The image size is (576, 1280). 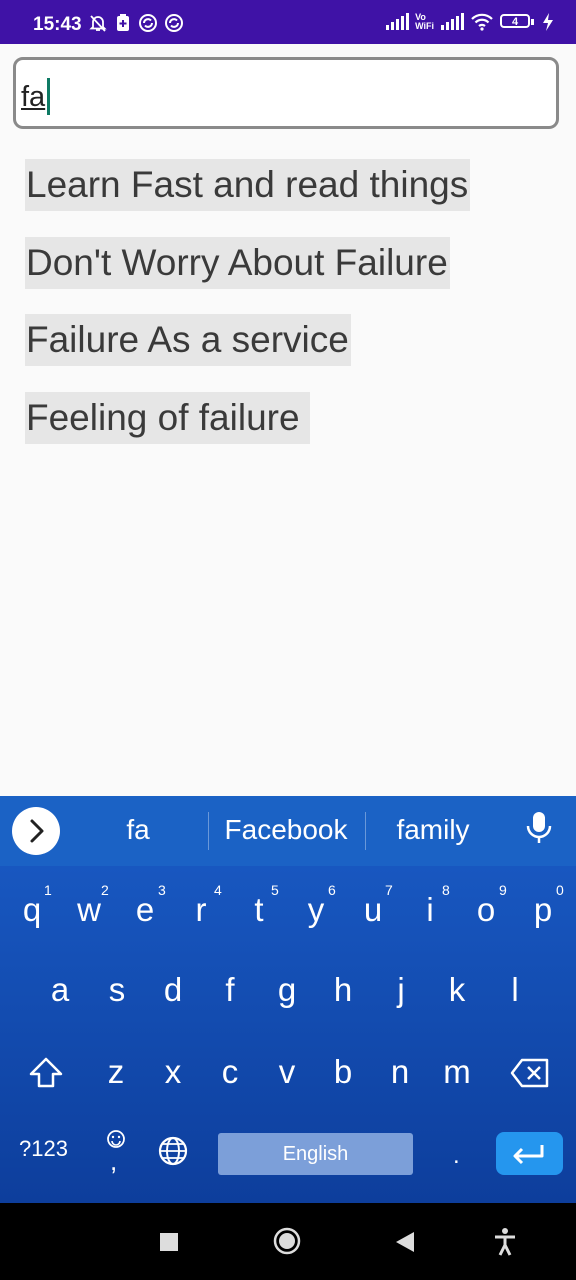 What do you see at coordinates (560, 890) in the screenshot?
I see `key-hint: 0` at bounding box center [560, 890].